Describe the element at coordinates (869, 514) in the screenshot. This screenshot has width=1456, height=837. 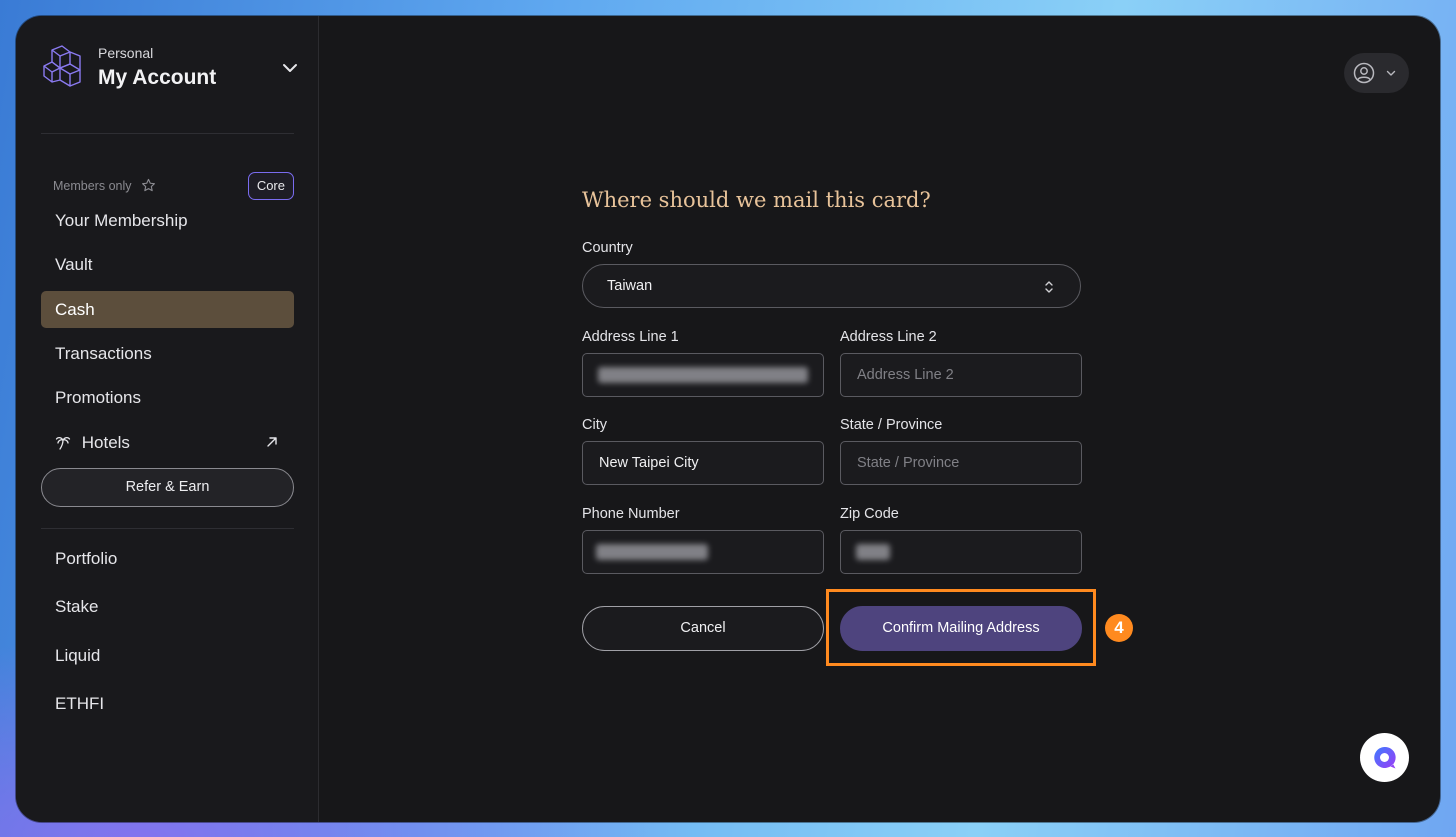
I see `zip-code-label: Zip Code` at that location.